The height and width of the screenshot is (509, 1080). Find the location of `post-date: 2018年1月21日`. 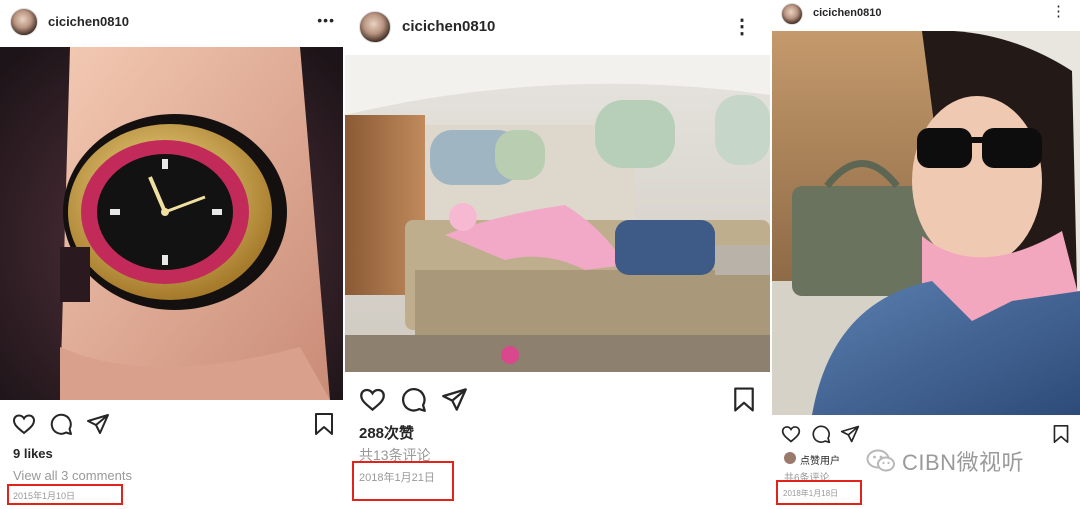

post-date: 2018年1月21日 is located at coordinates (397, 478).